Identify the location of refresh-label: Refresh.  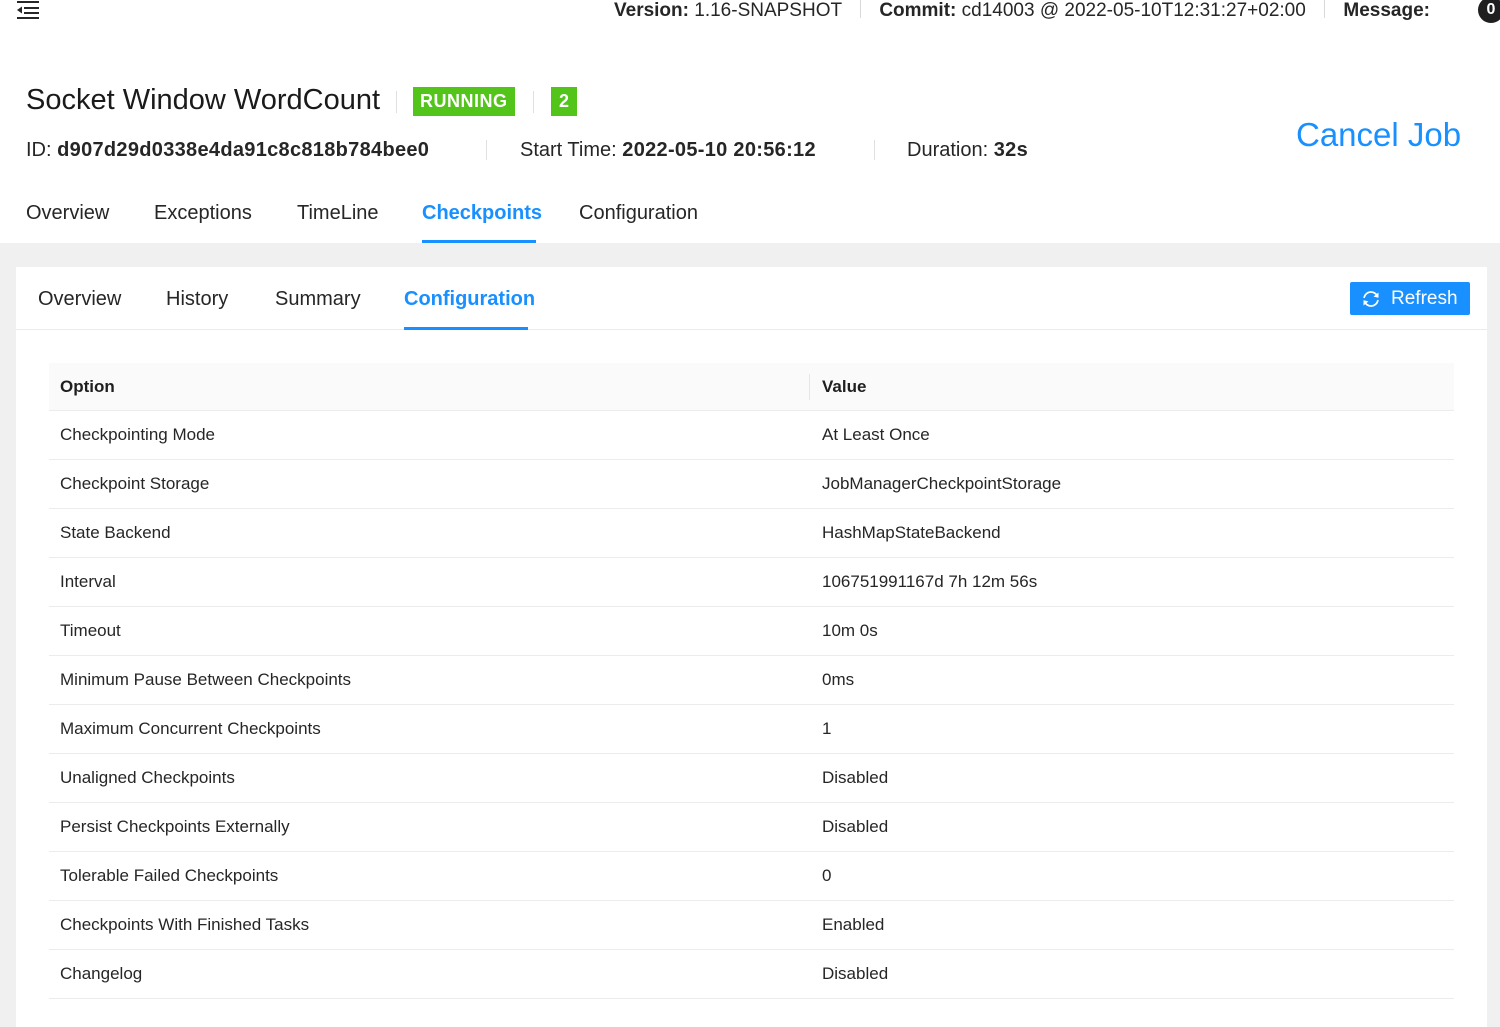
(1424, 298).